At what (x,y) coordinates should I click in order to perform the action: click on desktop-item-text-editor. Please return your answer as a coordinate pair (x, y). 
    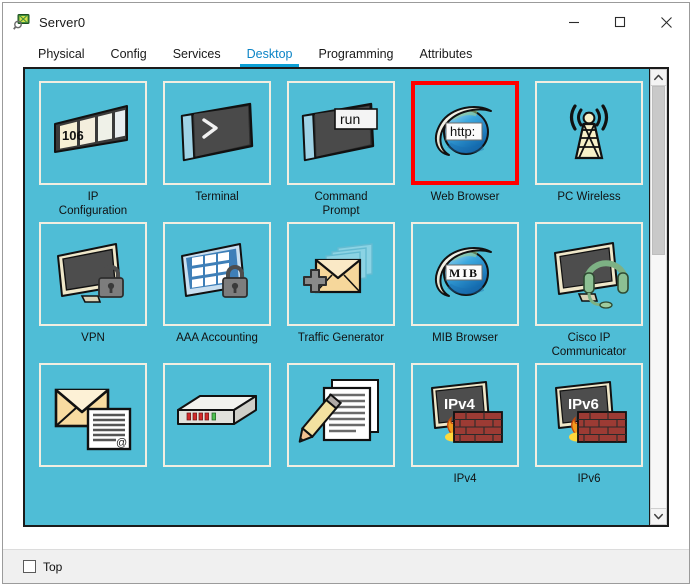
    Looking at the image, I should click on (341, 424).